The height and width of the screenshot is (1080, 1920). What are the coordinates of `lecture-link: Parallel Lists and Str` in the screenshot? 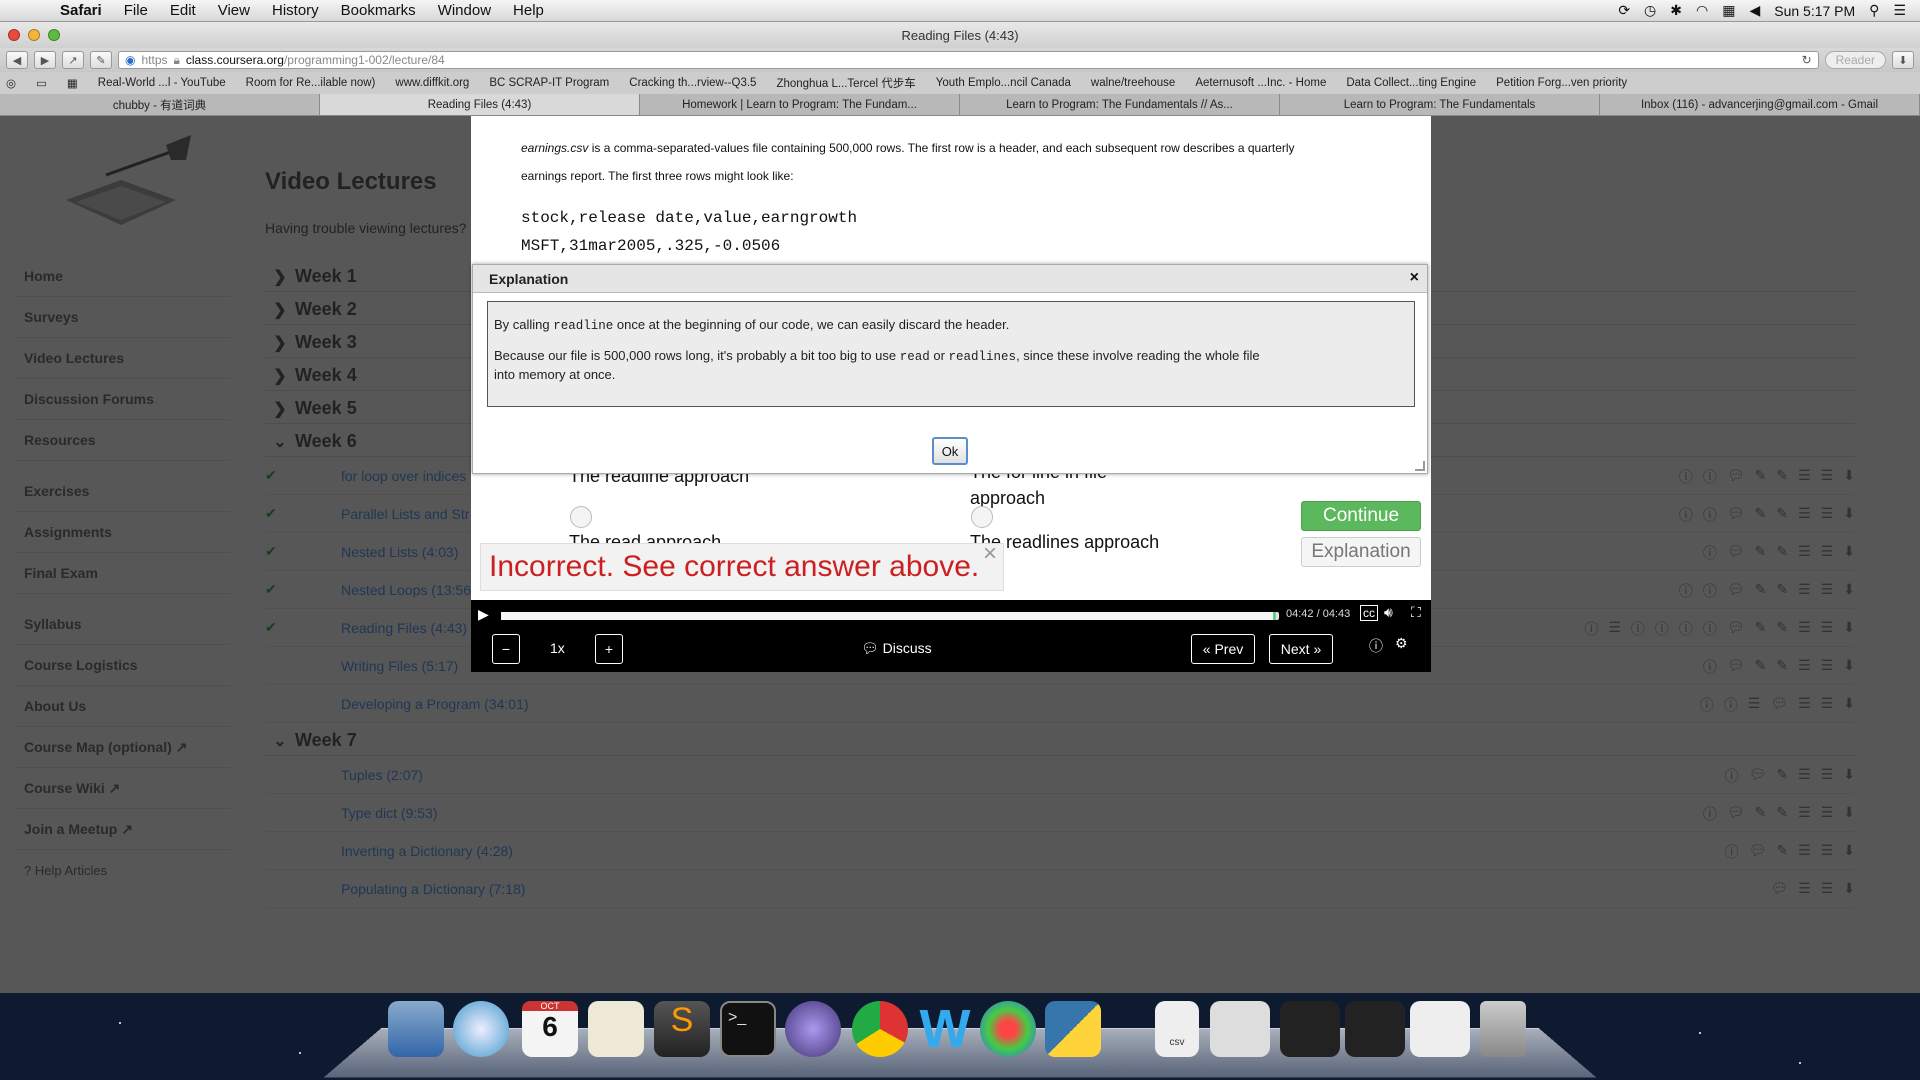 It's located at (405, 514).